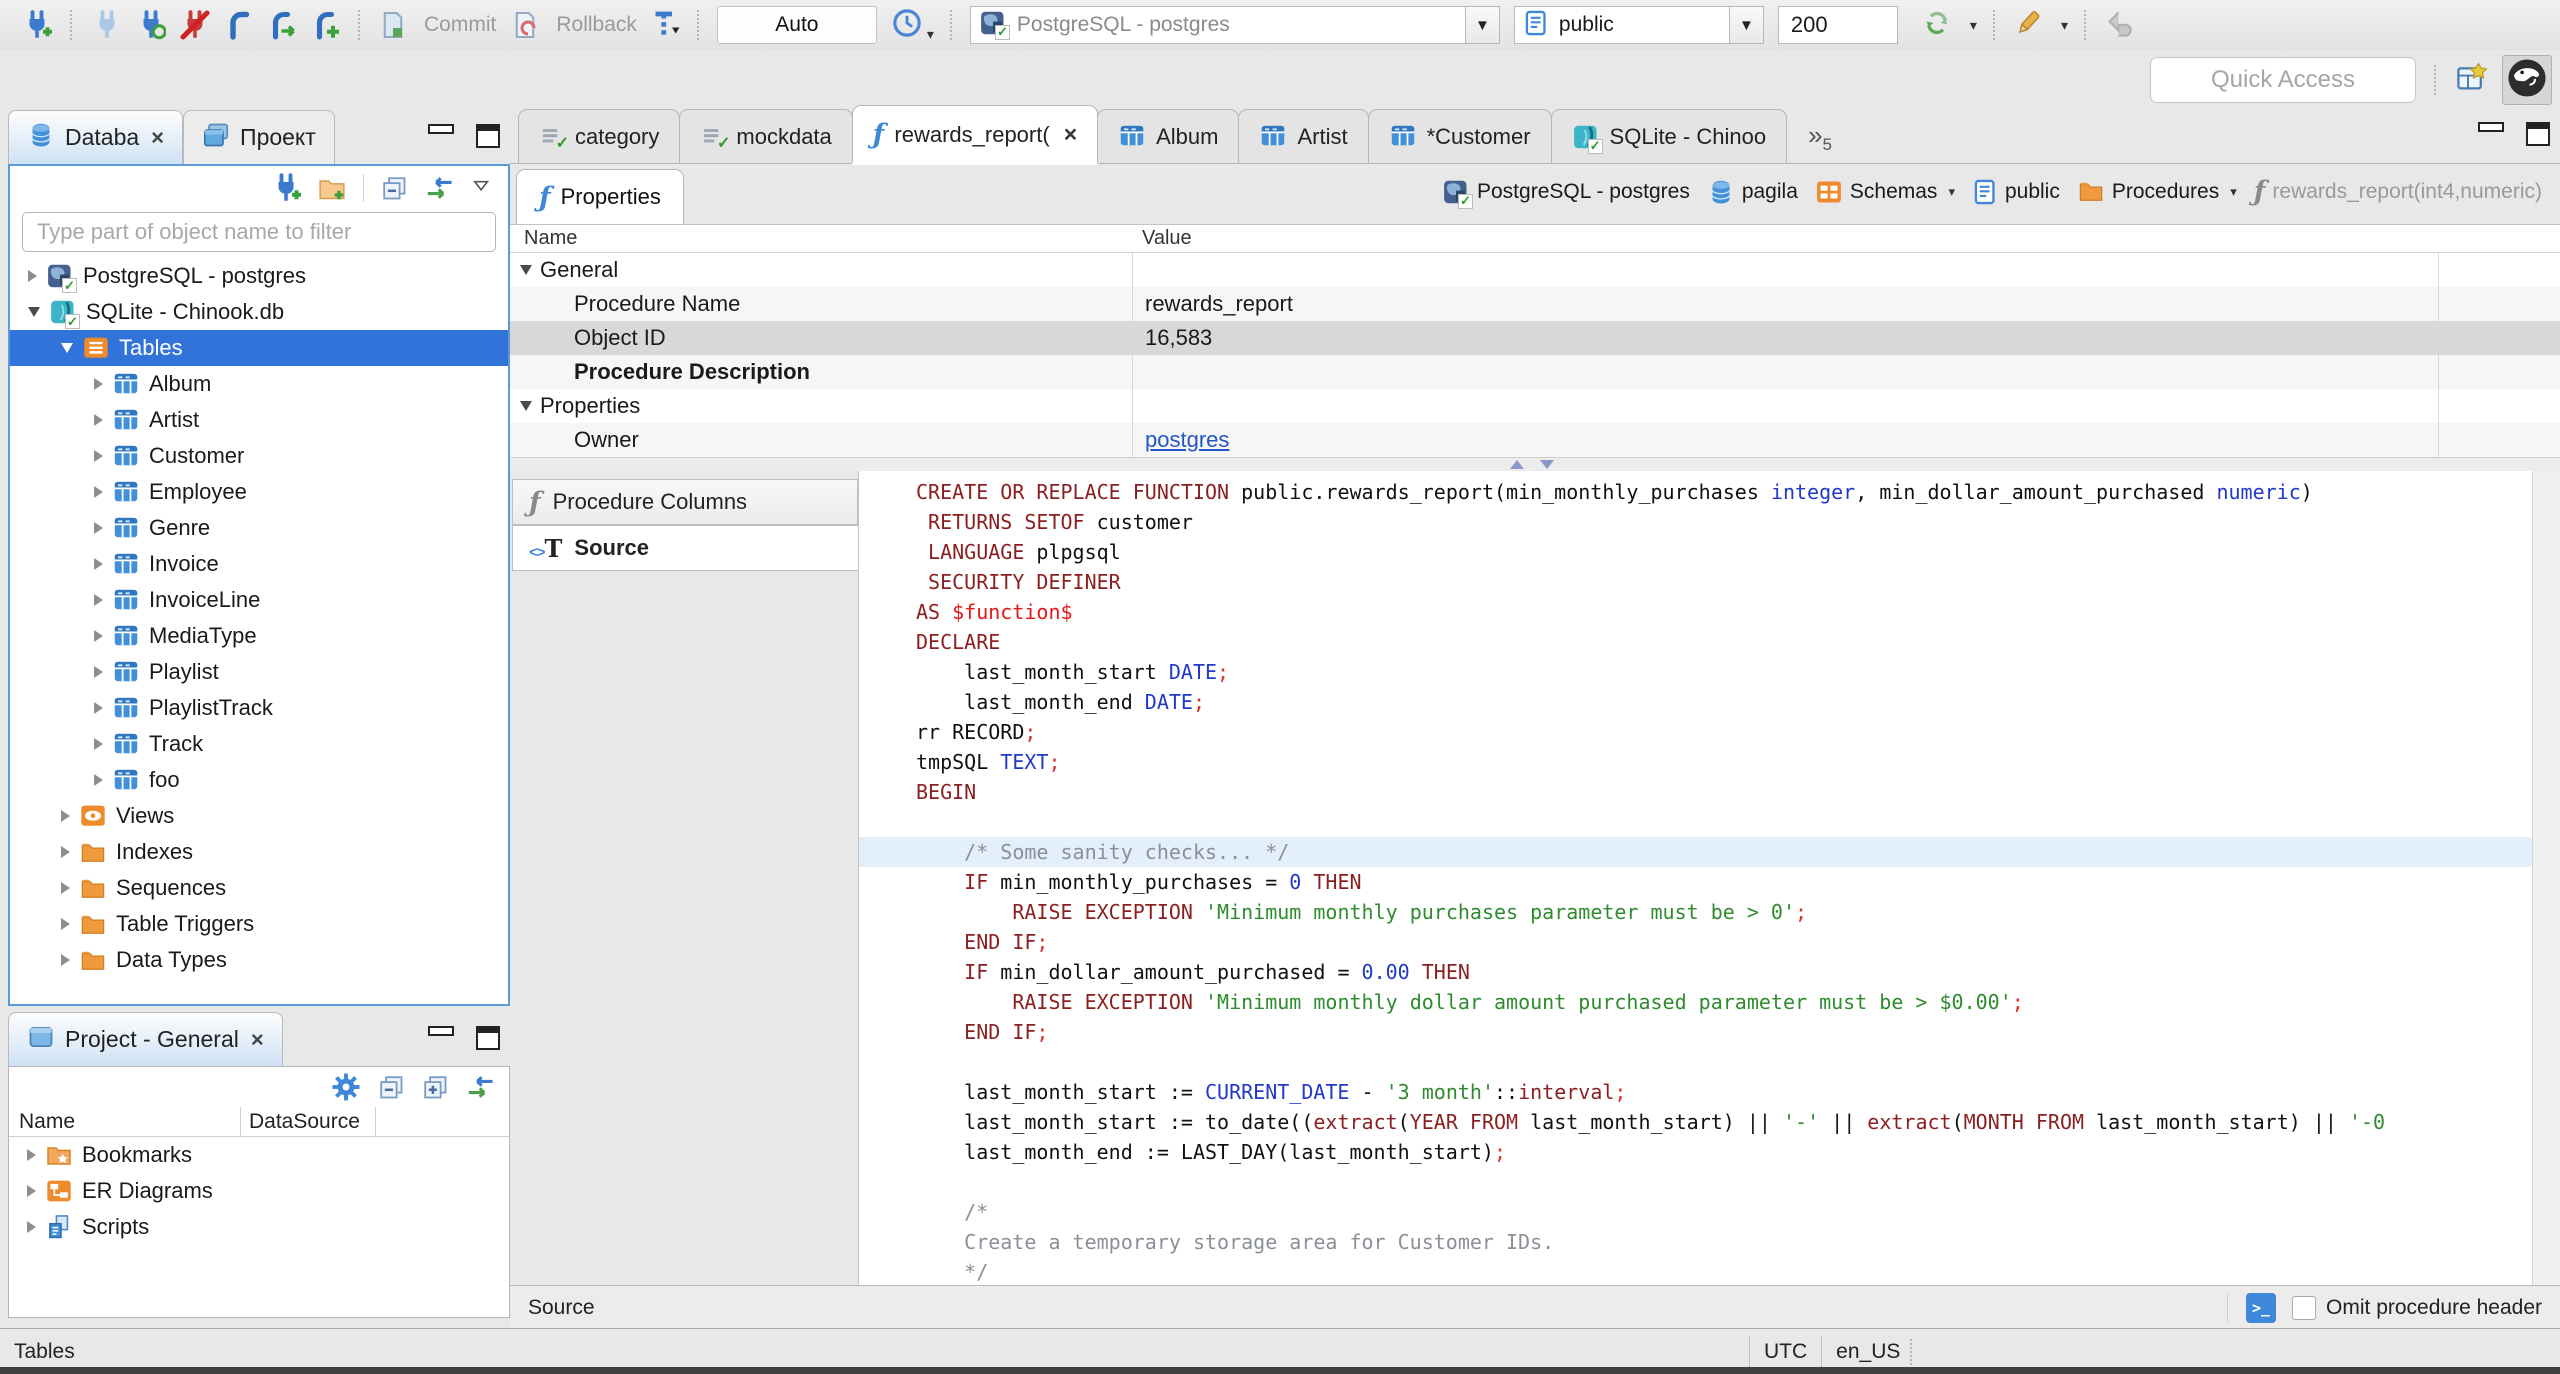  I want to click on breadcrumb-item-schemas: Schemas ▾, so click(1885, 192).